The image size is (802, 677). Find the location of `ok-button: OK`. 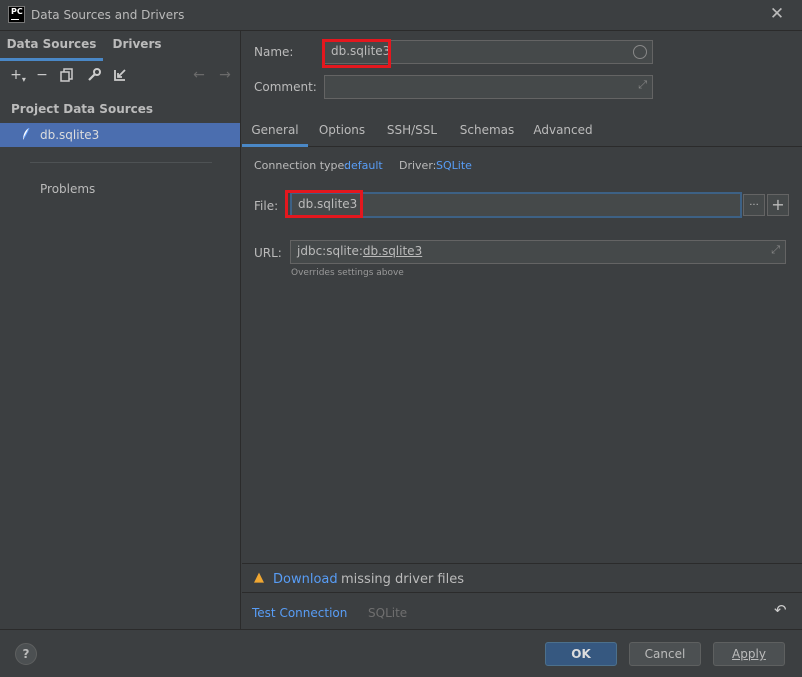

ok-button: OK is located at coordinates (581, 654).